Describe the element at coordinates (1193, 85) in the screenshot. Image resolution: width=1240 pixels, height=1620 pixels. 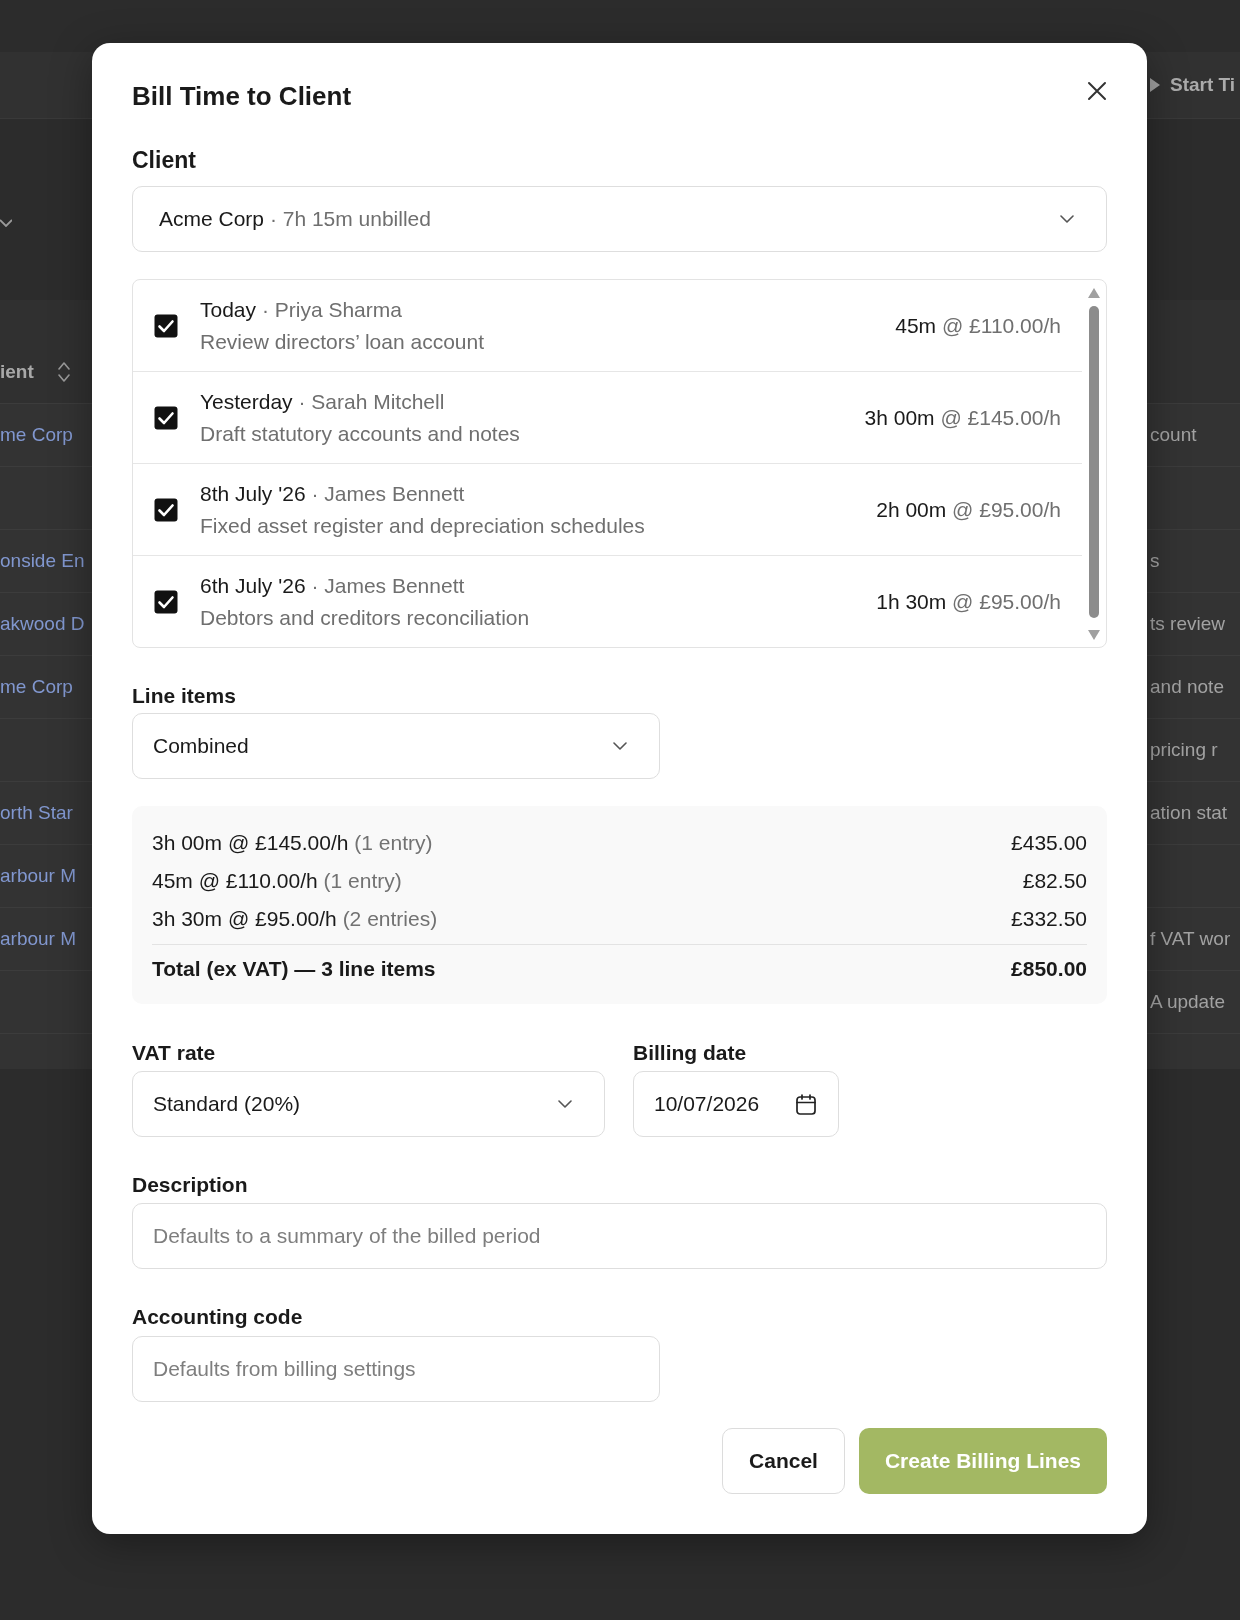
I see `start-button: Start Ti` at that location.